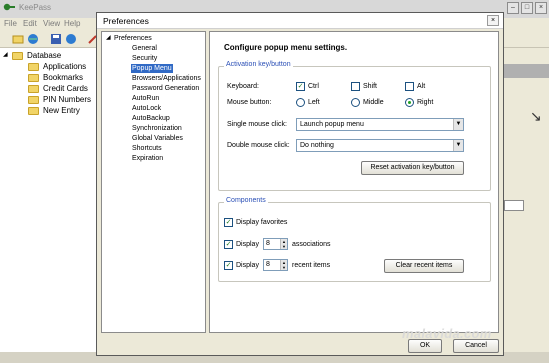 The height and width of the screenshot is (363, 549). I want to click on recent-items-stepper: 8 ▲ ▼, so click(275, 265).